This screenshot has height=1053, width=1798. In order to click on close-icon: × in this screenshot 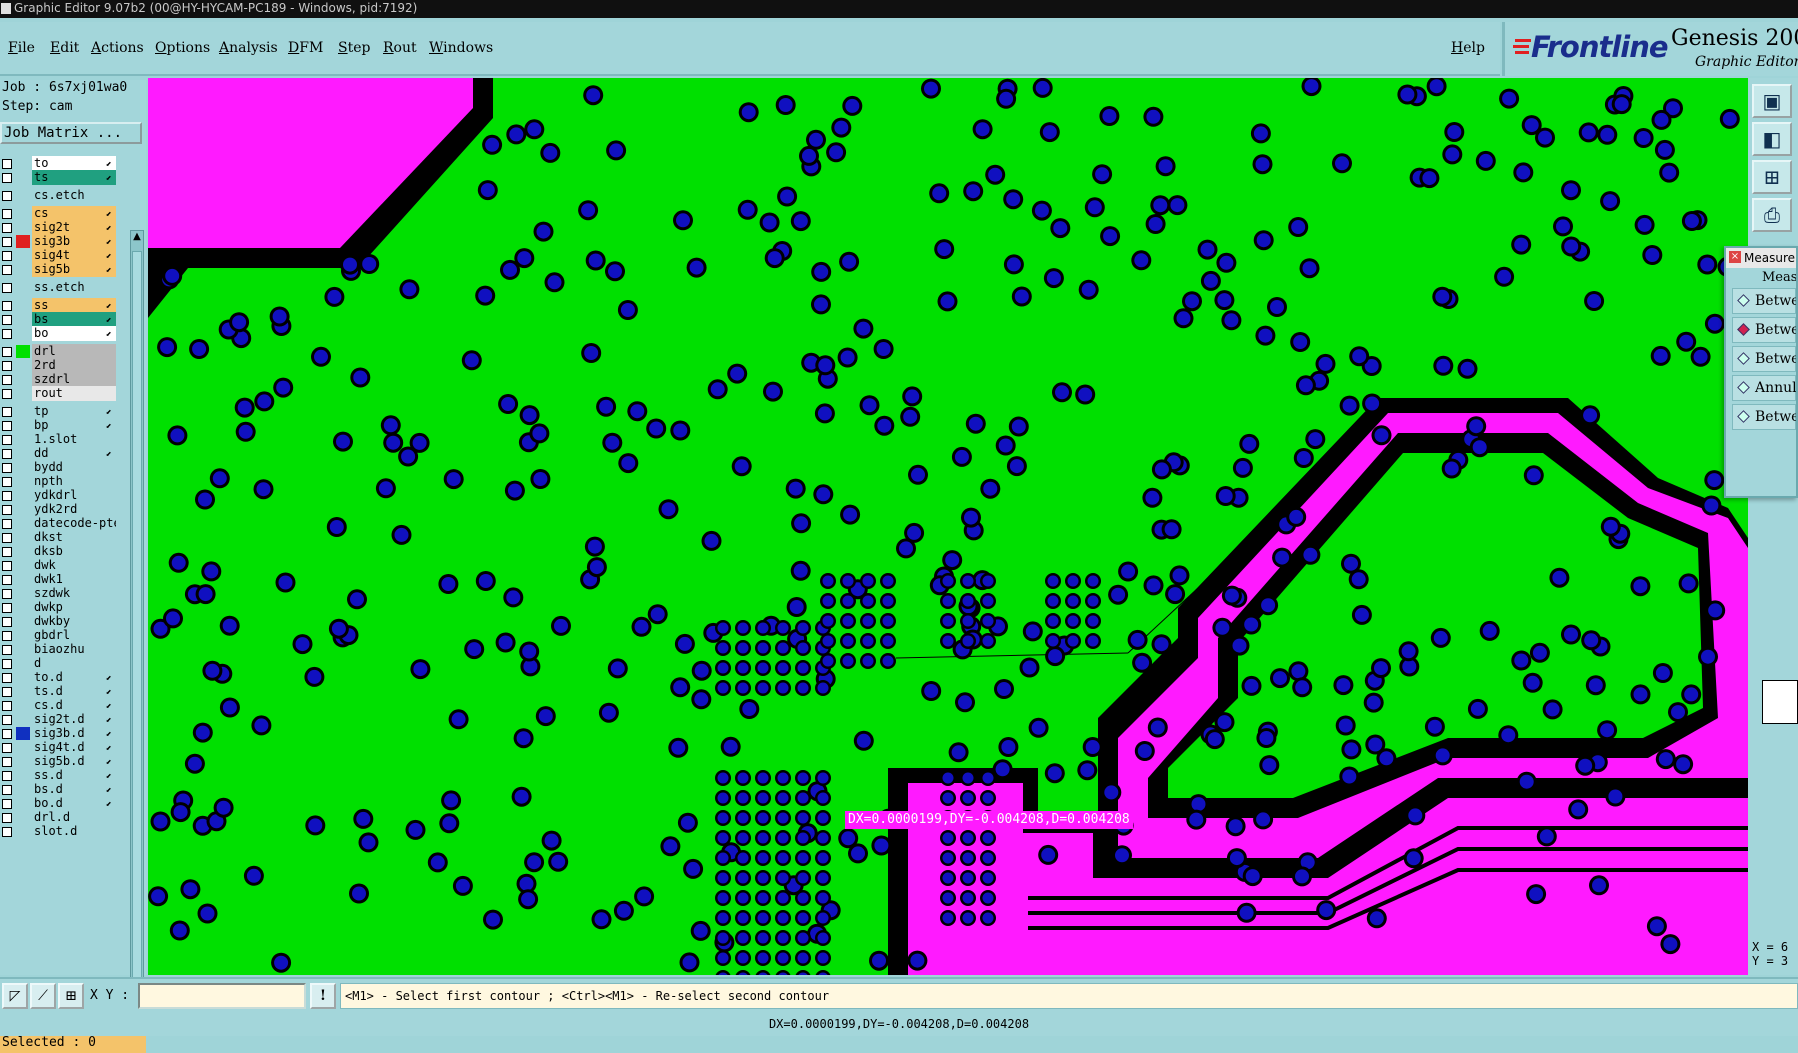, I will do `click(1735, 257)`.